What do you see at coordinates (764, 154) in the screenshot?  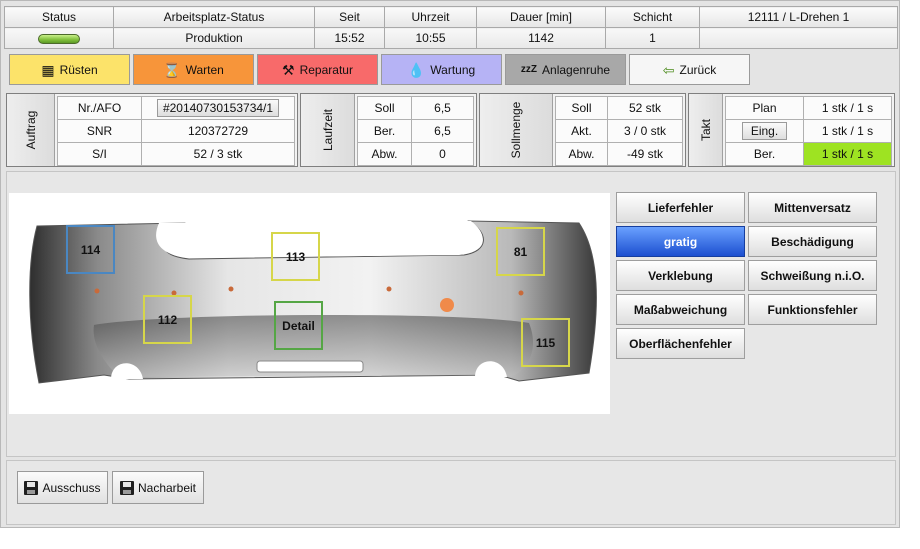 I see `takt-label: Ber.` at bounding box center [764, 154].